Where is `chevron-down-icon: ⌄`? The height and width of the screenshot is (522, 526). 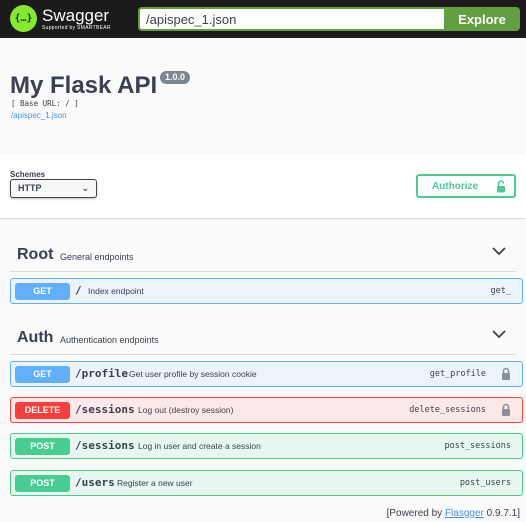 chevron-down-icon: ⌄ is located at coordinates (85, 188).